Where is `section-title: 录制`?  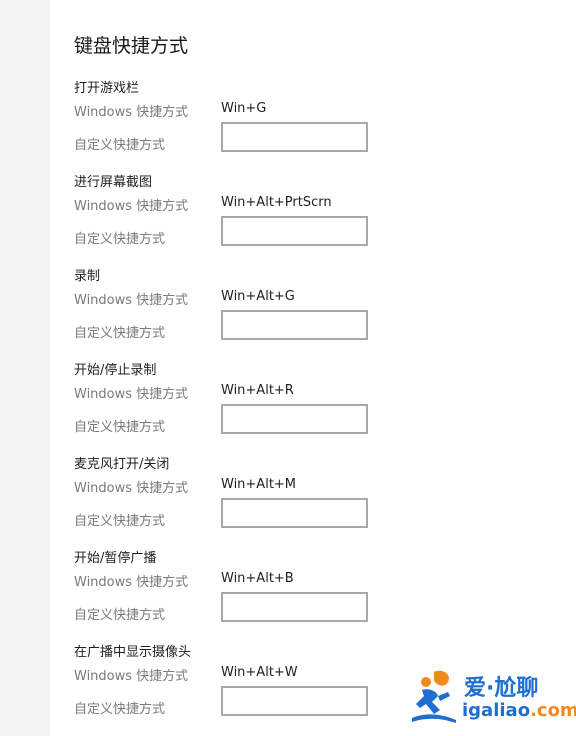
section-title: 录制 is located at coordinates (87, 276).